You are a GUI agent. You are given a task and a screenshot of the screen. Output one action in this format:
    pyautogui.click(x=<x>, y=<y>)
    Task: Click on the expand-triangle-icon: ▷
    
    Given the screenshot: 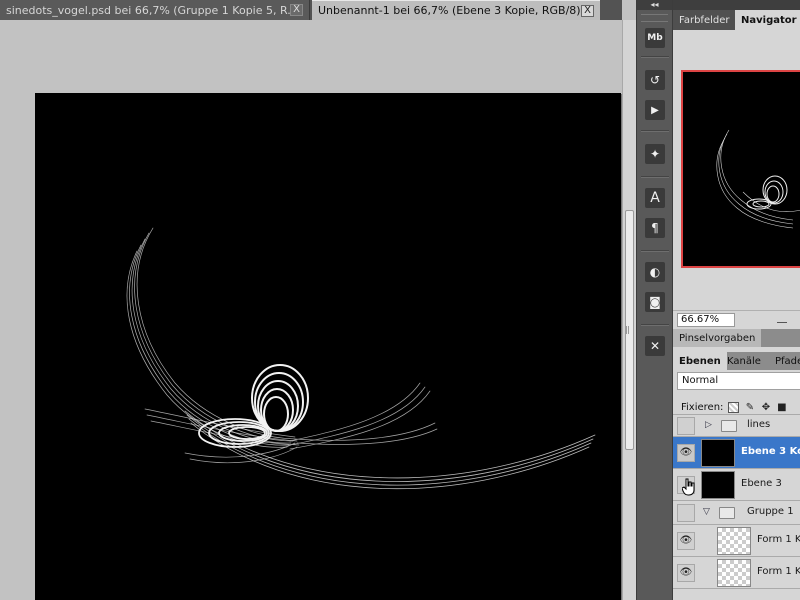 What is the action you would take?
    pyautogui.click(x=708, y=425)
    